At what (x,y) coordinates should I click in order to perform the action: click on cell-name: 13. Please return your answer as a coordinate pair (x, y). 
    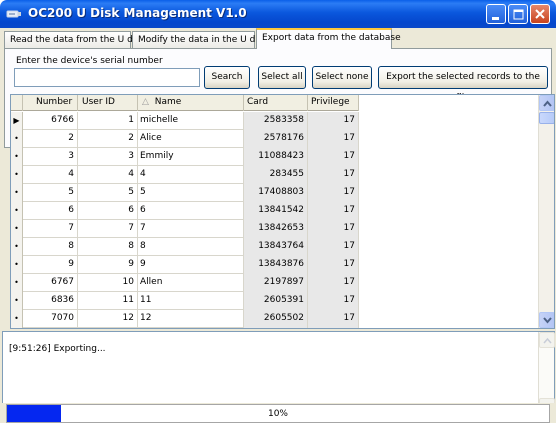
    Looking at the image, I should click on (191, 328).